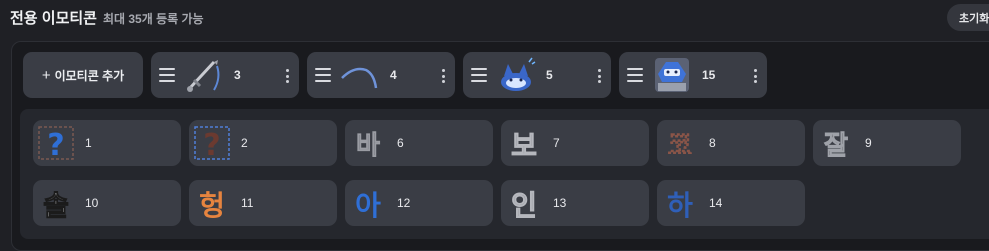 This screenshot has height=251, width=989. What do you see at coordinates (716, 203) in the screenshot?
I see `emoticon-number: 14` at bounding box center [716, 203].